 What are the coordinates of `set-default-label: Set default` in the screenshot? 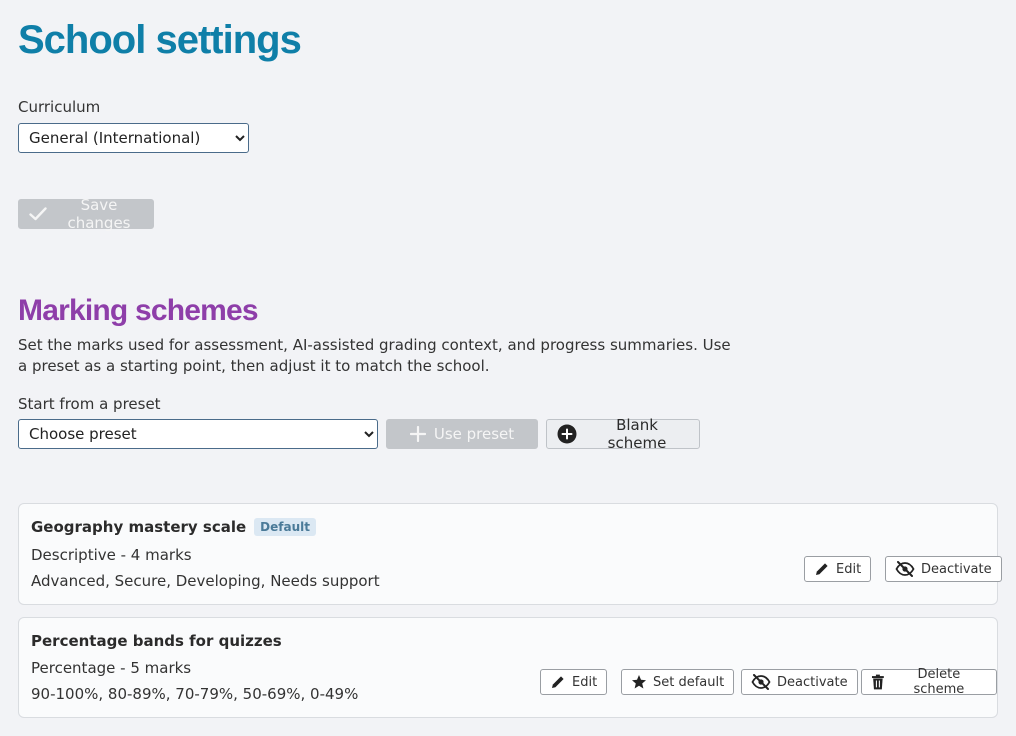 It's located at (689, 682).